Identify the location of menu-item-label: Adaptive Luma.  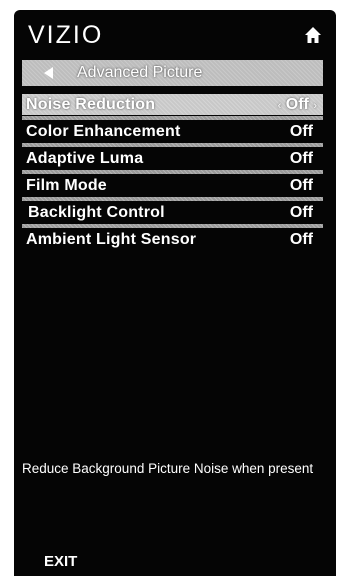
(85, 158).